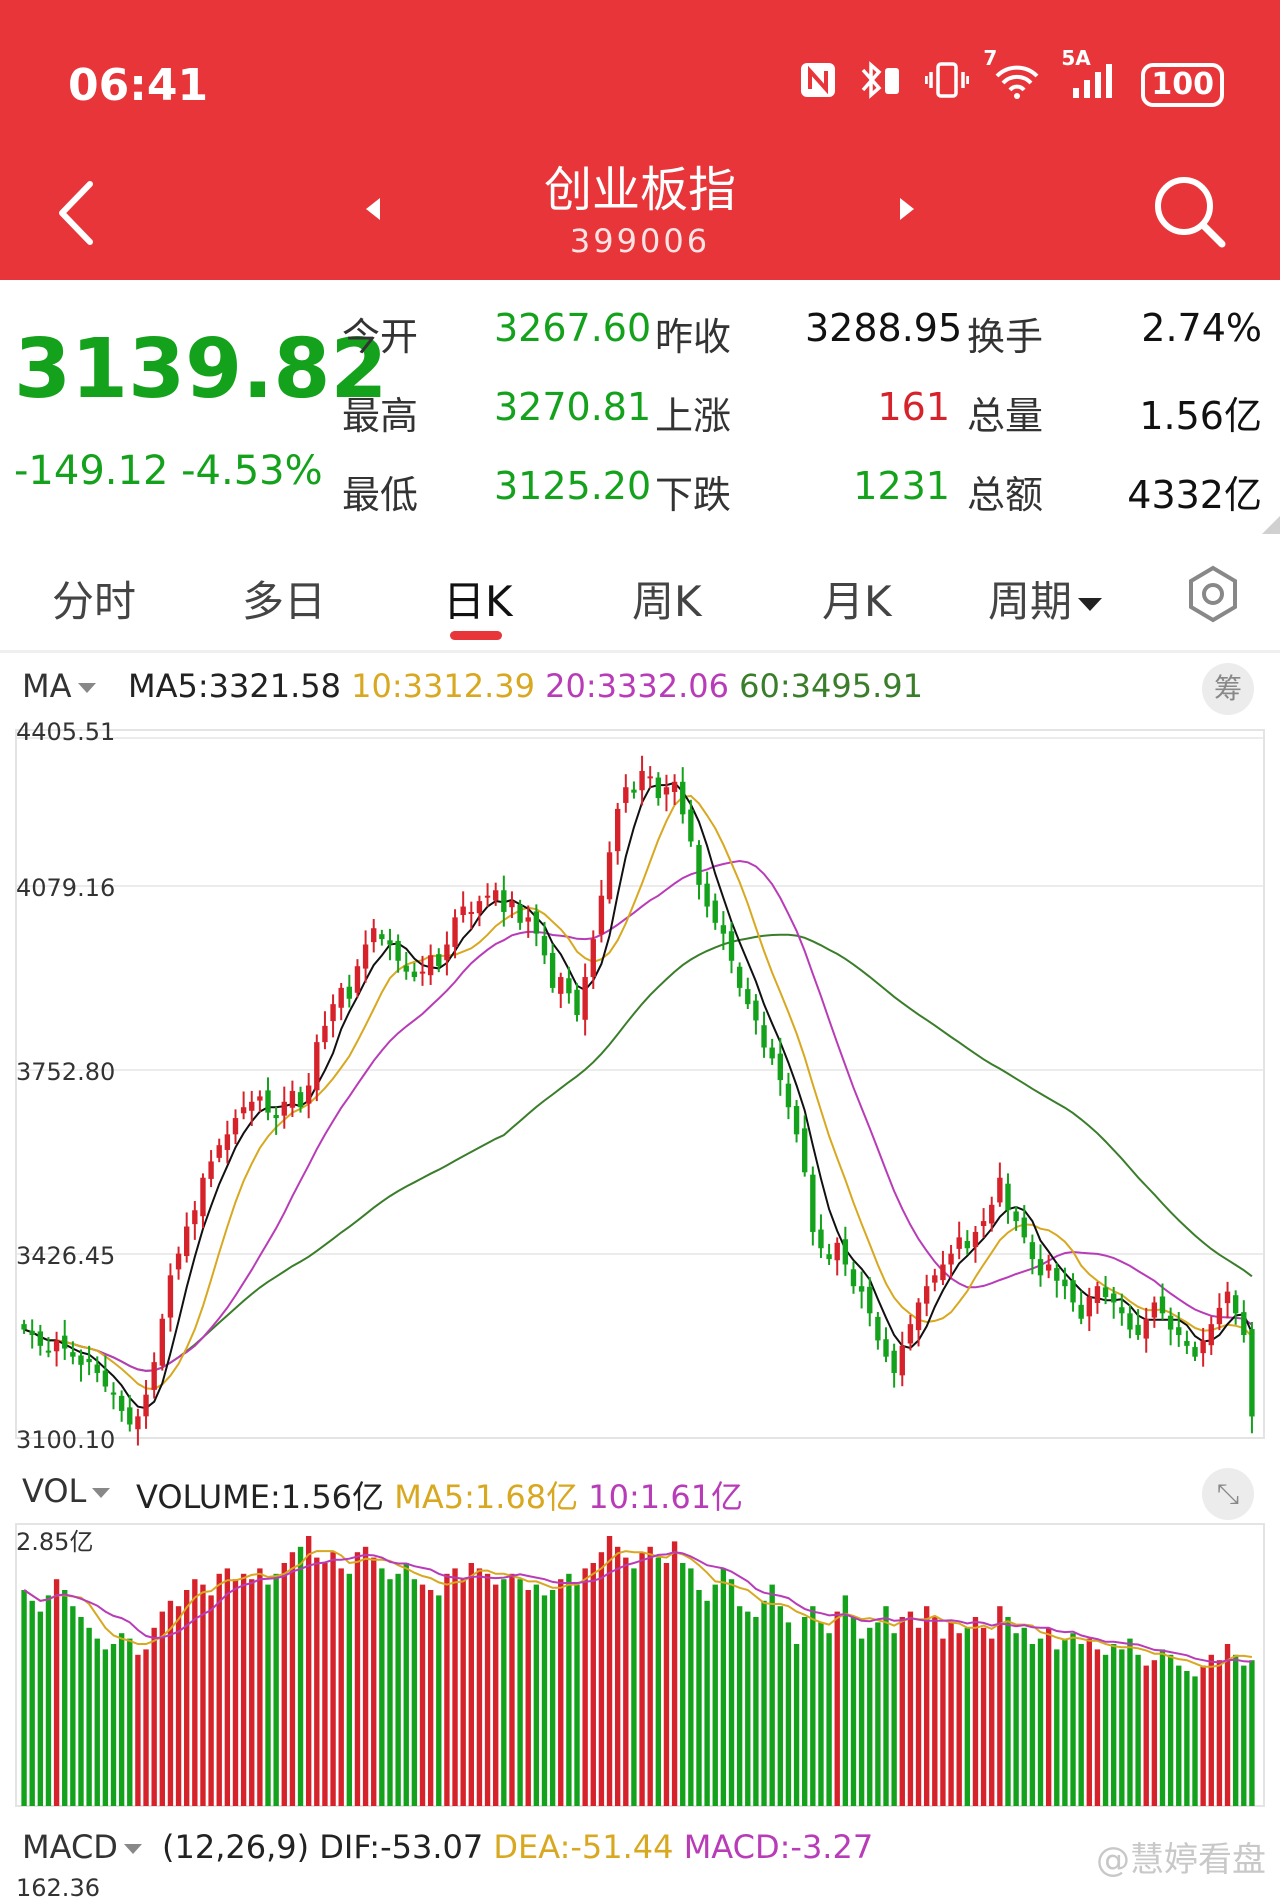  I want to click on ma10-value: 10:3312.39, so click(443, 686).